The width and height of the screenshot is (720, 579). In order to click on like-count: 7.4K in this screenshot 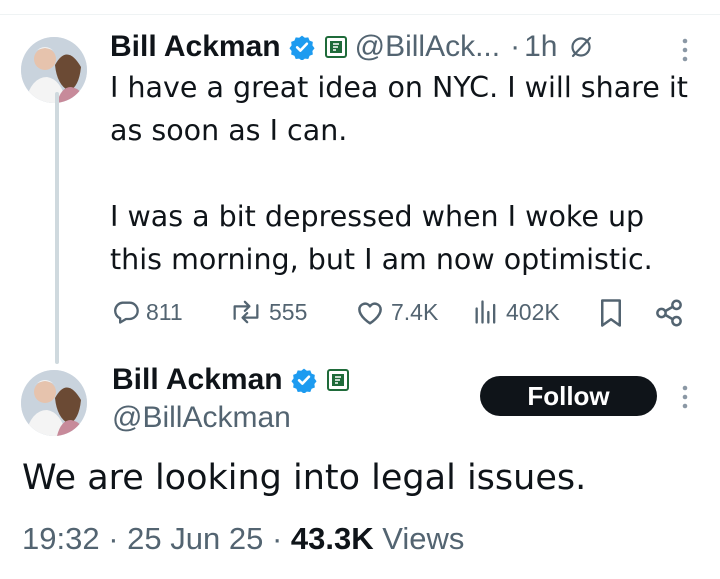, I will do `click(415, 311)`.